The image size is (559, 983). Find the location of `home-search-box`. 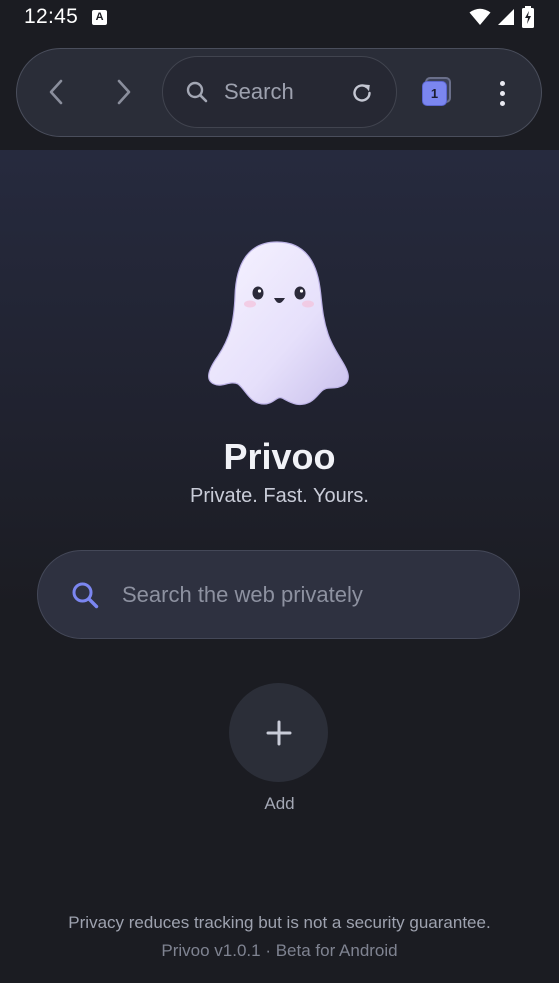

home-search-box is located at coordinates (278, 594).